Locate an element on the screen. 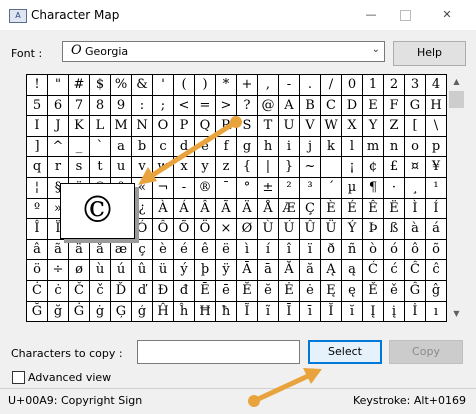 The image size is (476, 414). character-cell: ¬ is located at coordinates (163, 188).